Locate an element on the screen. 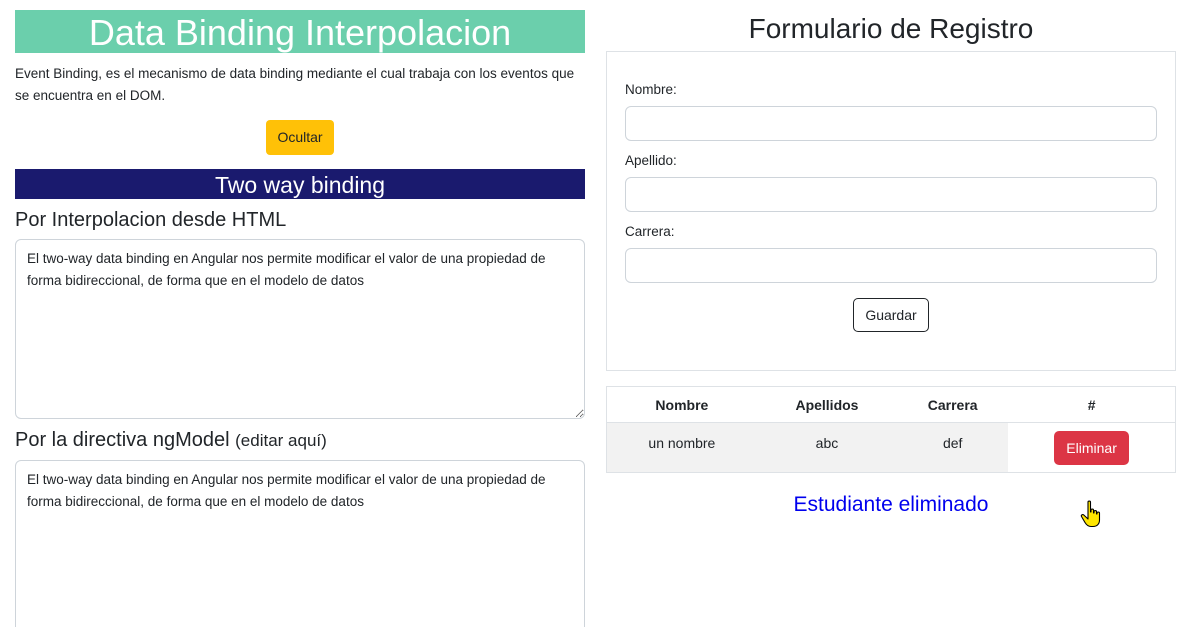  column-header-apellidos: Apellidos is located at coordinates (827, 404).